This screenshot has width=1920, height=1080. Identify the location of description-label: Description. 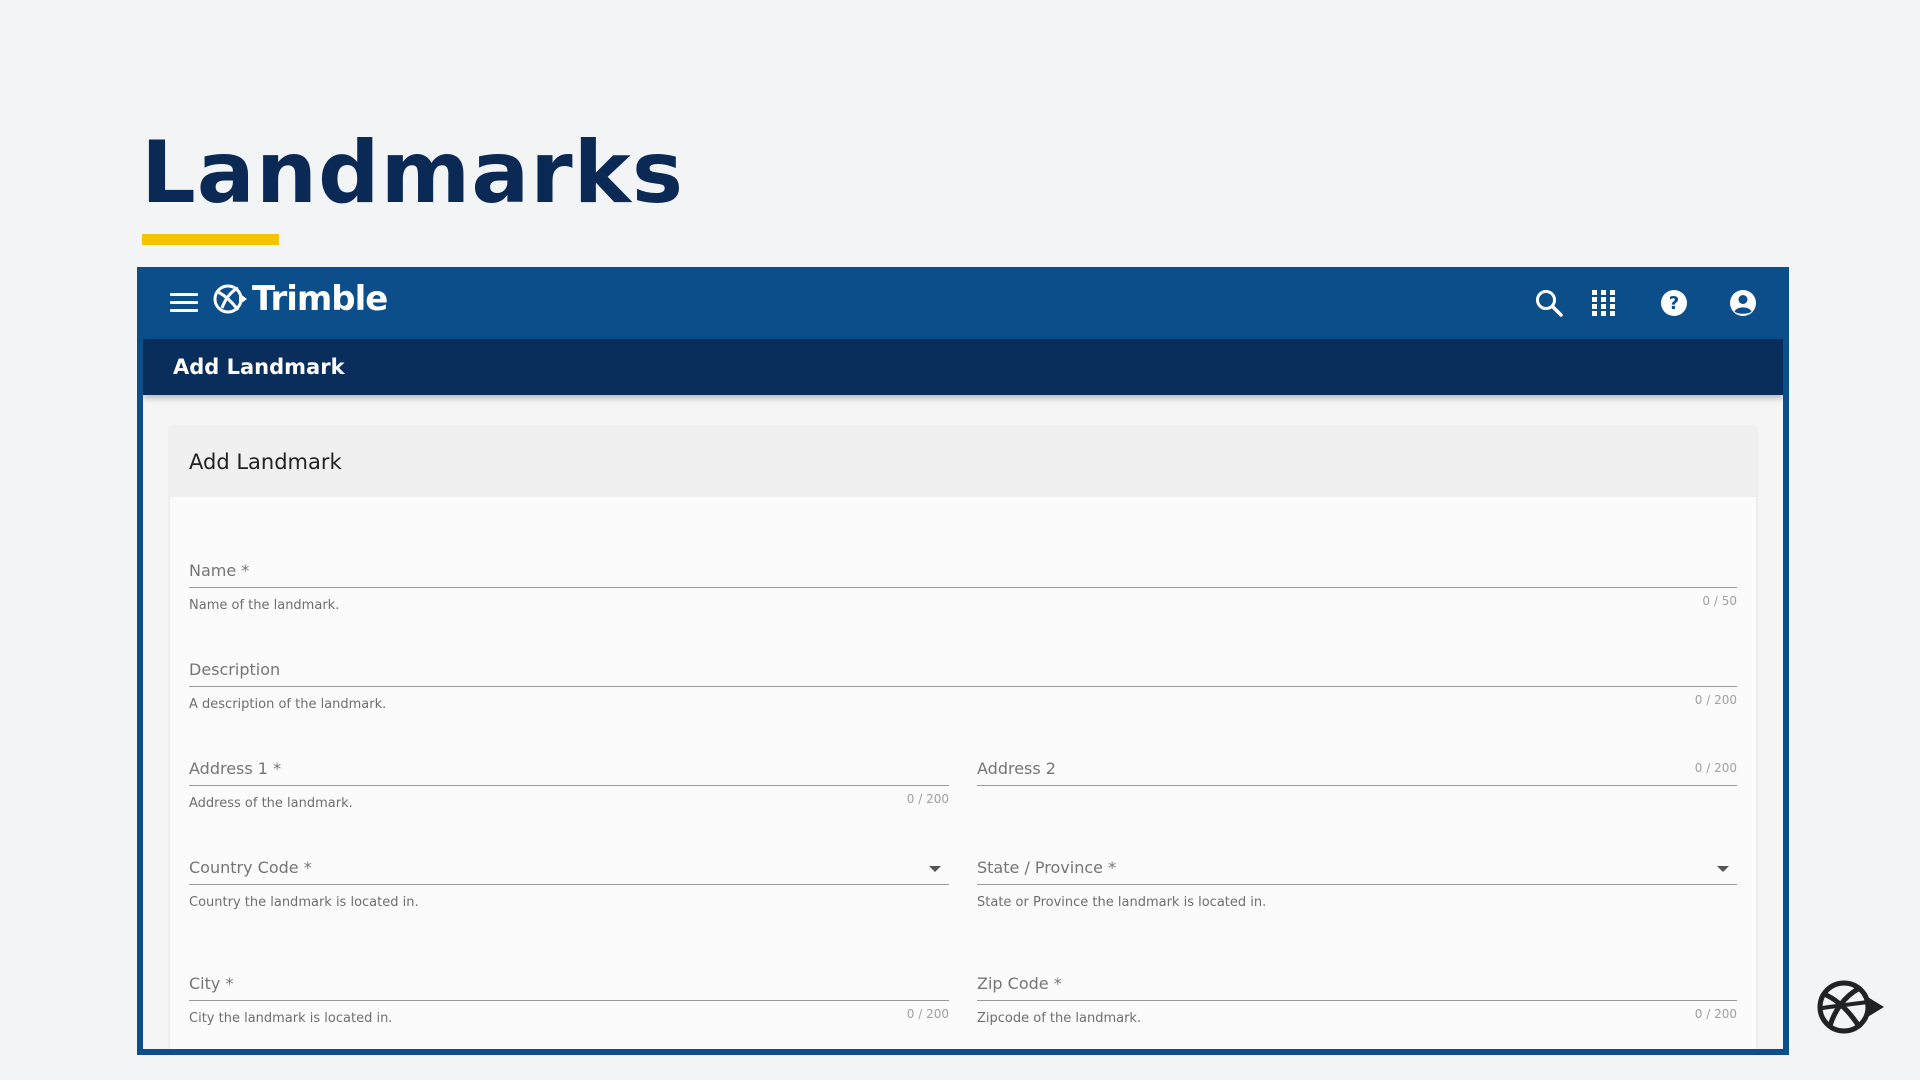
(235, 669).